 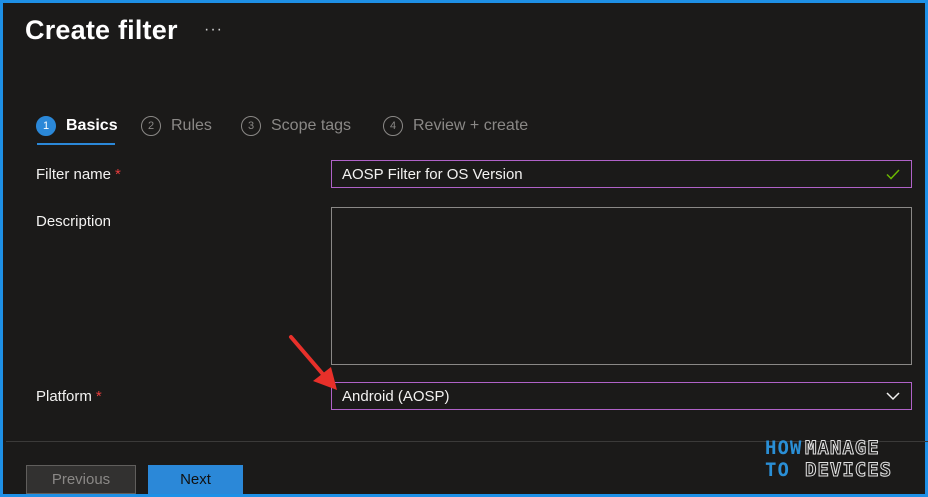 What do you see at coordinates (151, 126) in the screenshot?
I see `step-number-2: 2` at bounding box center [151, 126].